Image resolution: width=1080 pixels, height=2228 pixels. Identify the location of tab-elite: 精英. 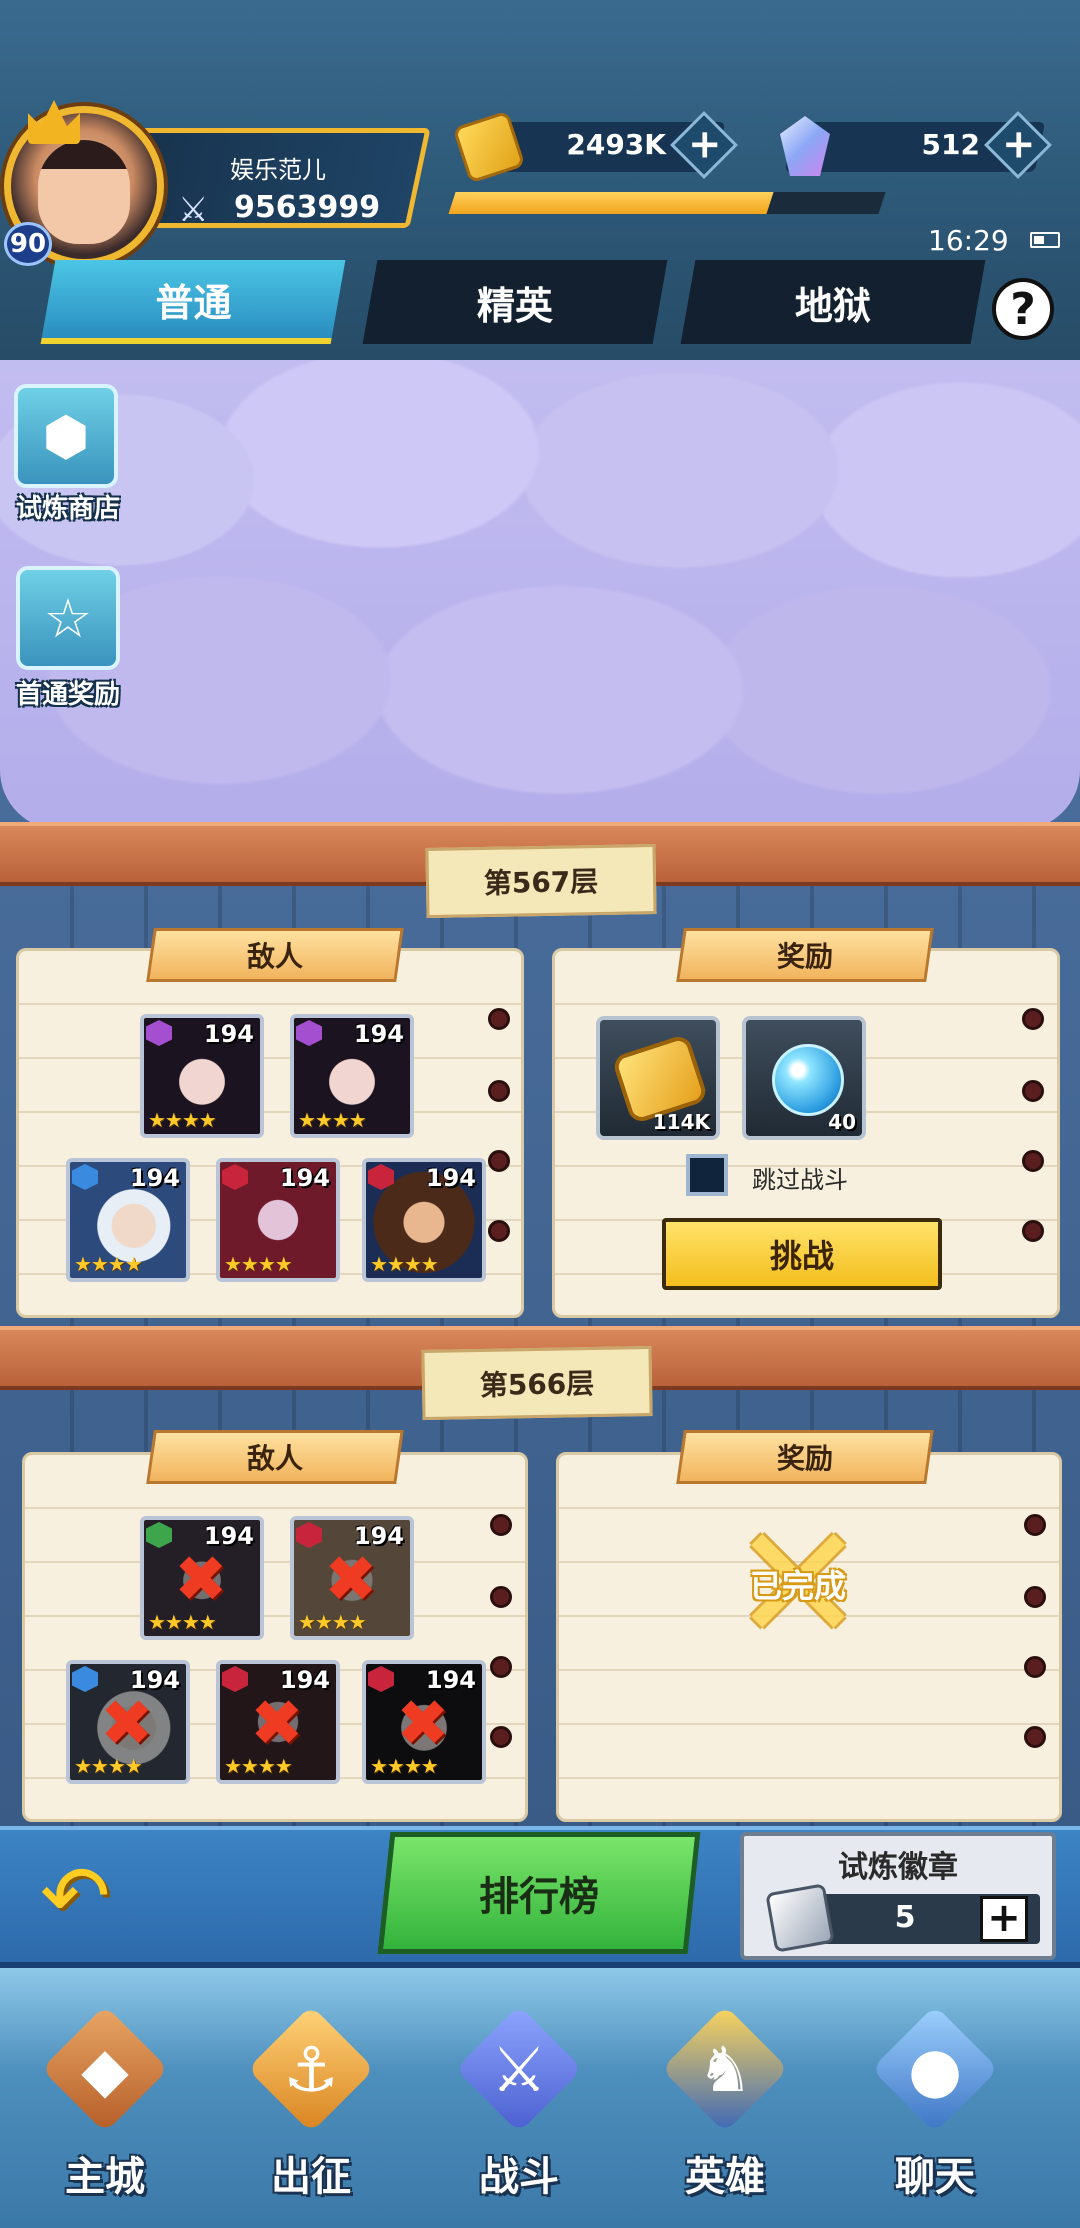
(515, 302).